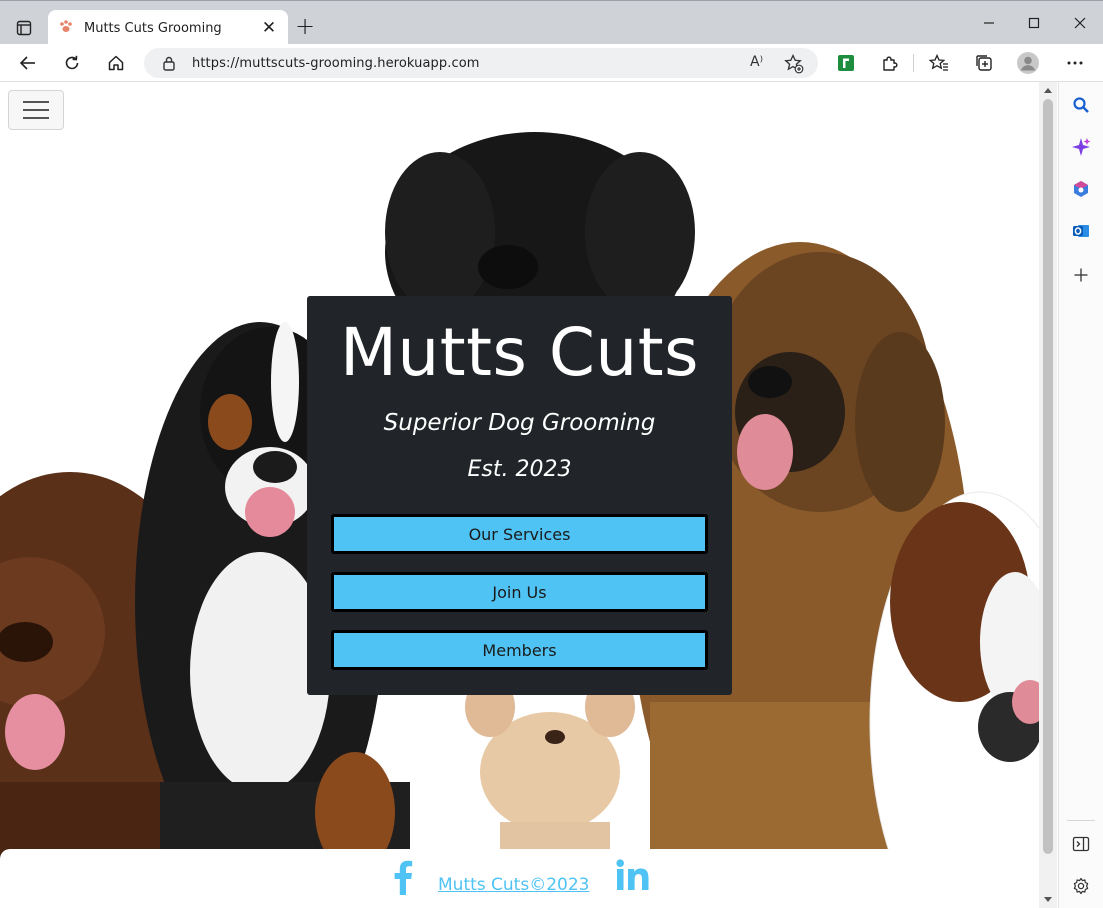 The image size is (1103, 908). What do you see at coordinates (551, 23) in the screenshot?
I see `browser-titlebar: Mutts Cuts Grooming ✕ +` at bounding box center [551, 23].